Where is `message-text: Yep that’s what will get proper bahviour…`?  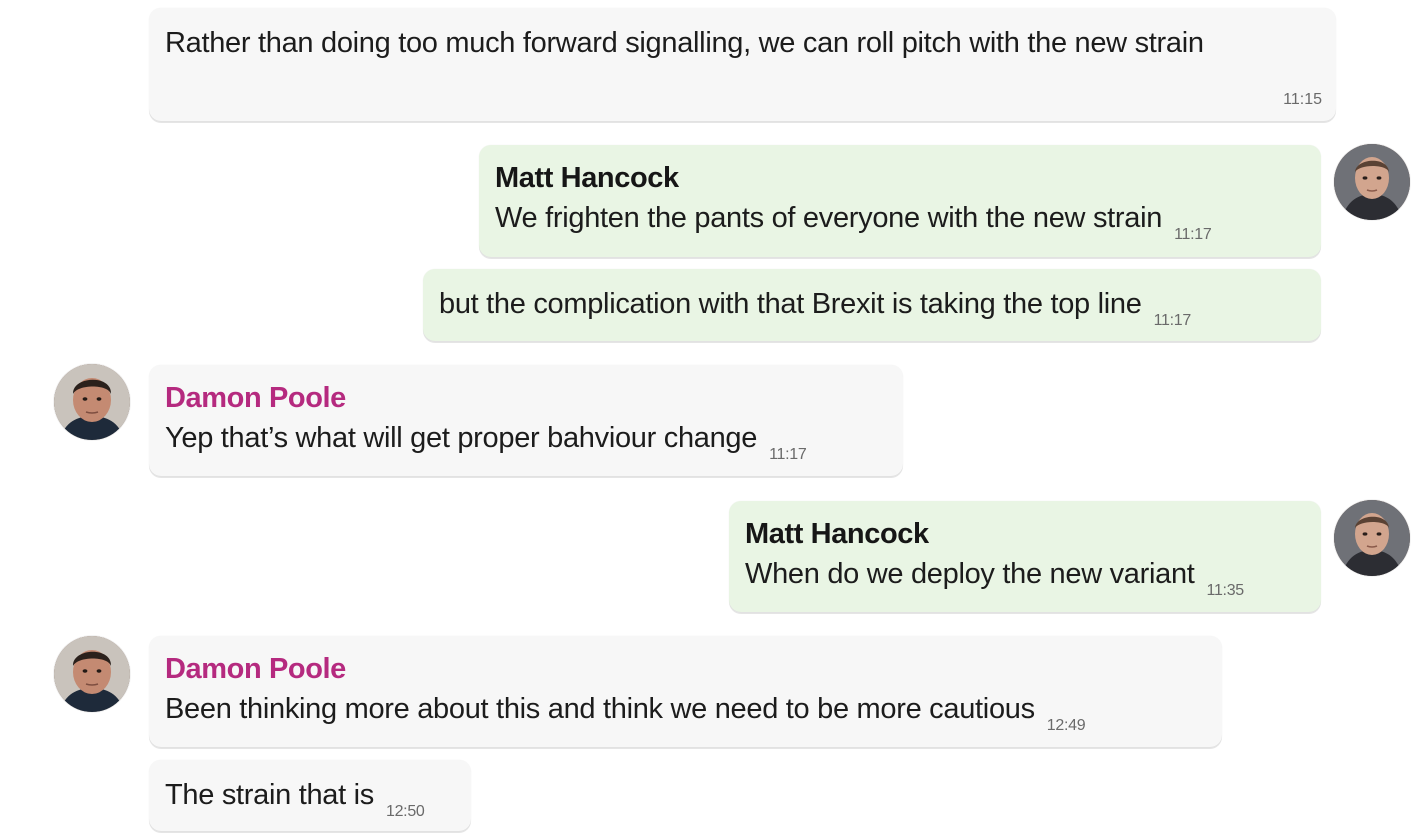 message-text: Yep that’s what will get proper bahviour… is located at coordinates (526, 446).